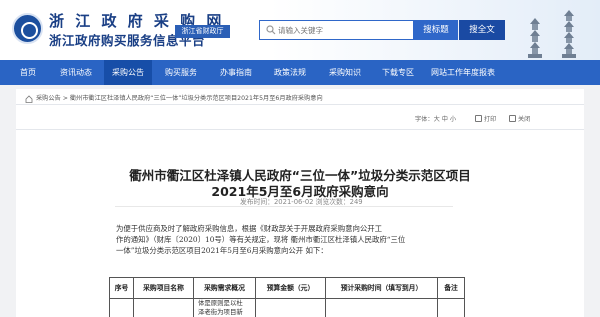 The image size is (600, 317). What do you see at coordinates (482, 30) in the screenshot?
I see `search-fulltext-button: 搜全文` at bounding box center [482, 30].